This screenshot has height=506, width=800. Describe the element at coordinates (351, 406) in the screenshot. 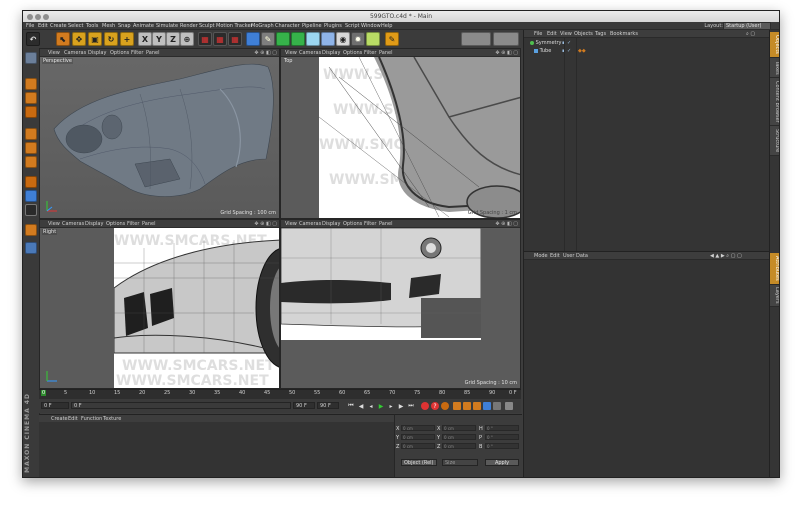

I see `goto-start-icon: ⏮` at that location.